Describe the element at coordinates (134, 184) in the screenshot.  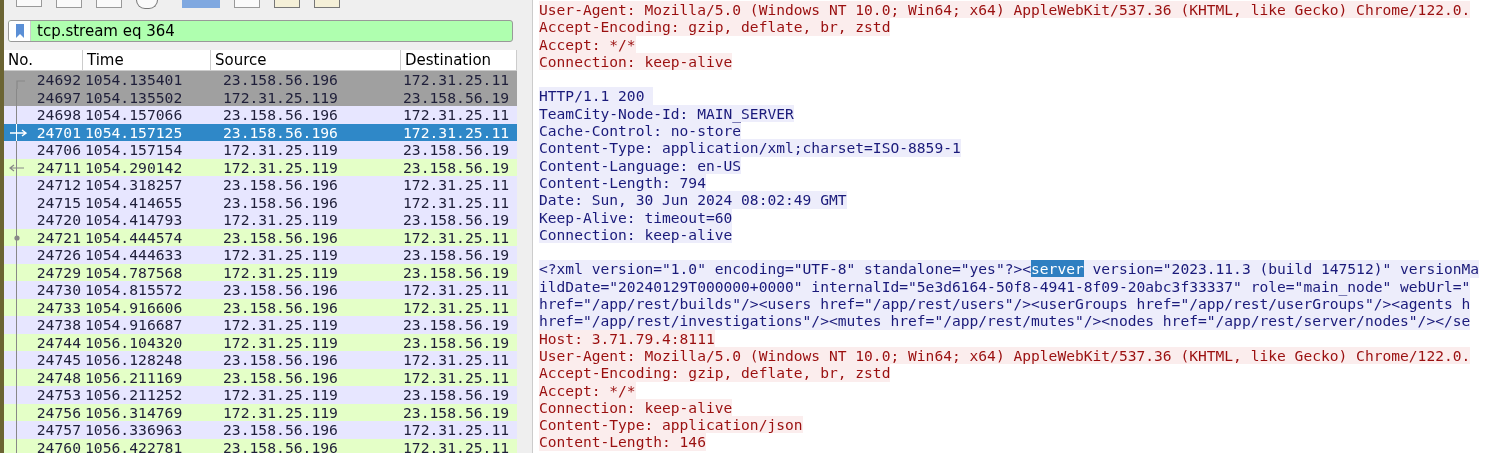
I see `table-cell: 1054.318257` at that location.